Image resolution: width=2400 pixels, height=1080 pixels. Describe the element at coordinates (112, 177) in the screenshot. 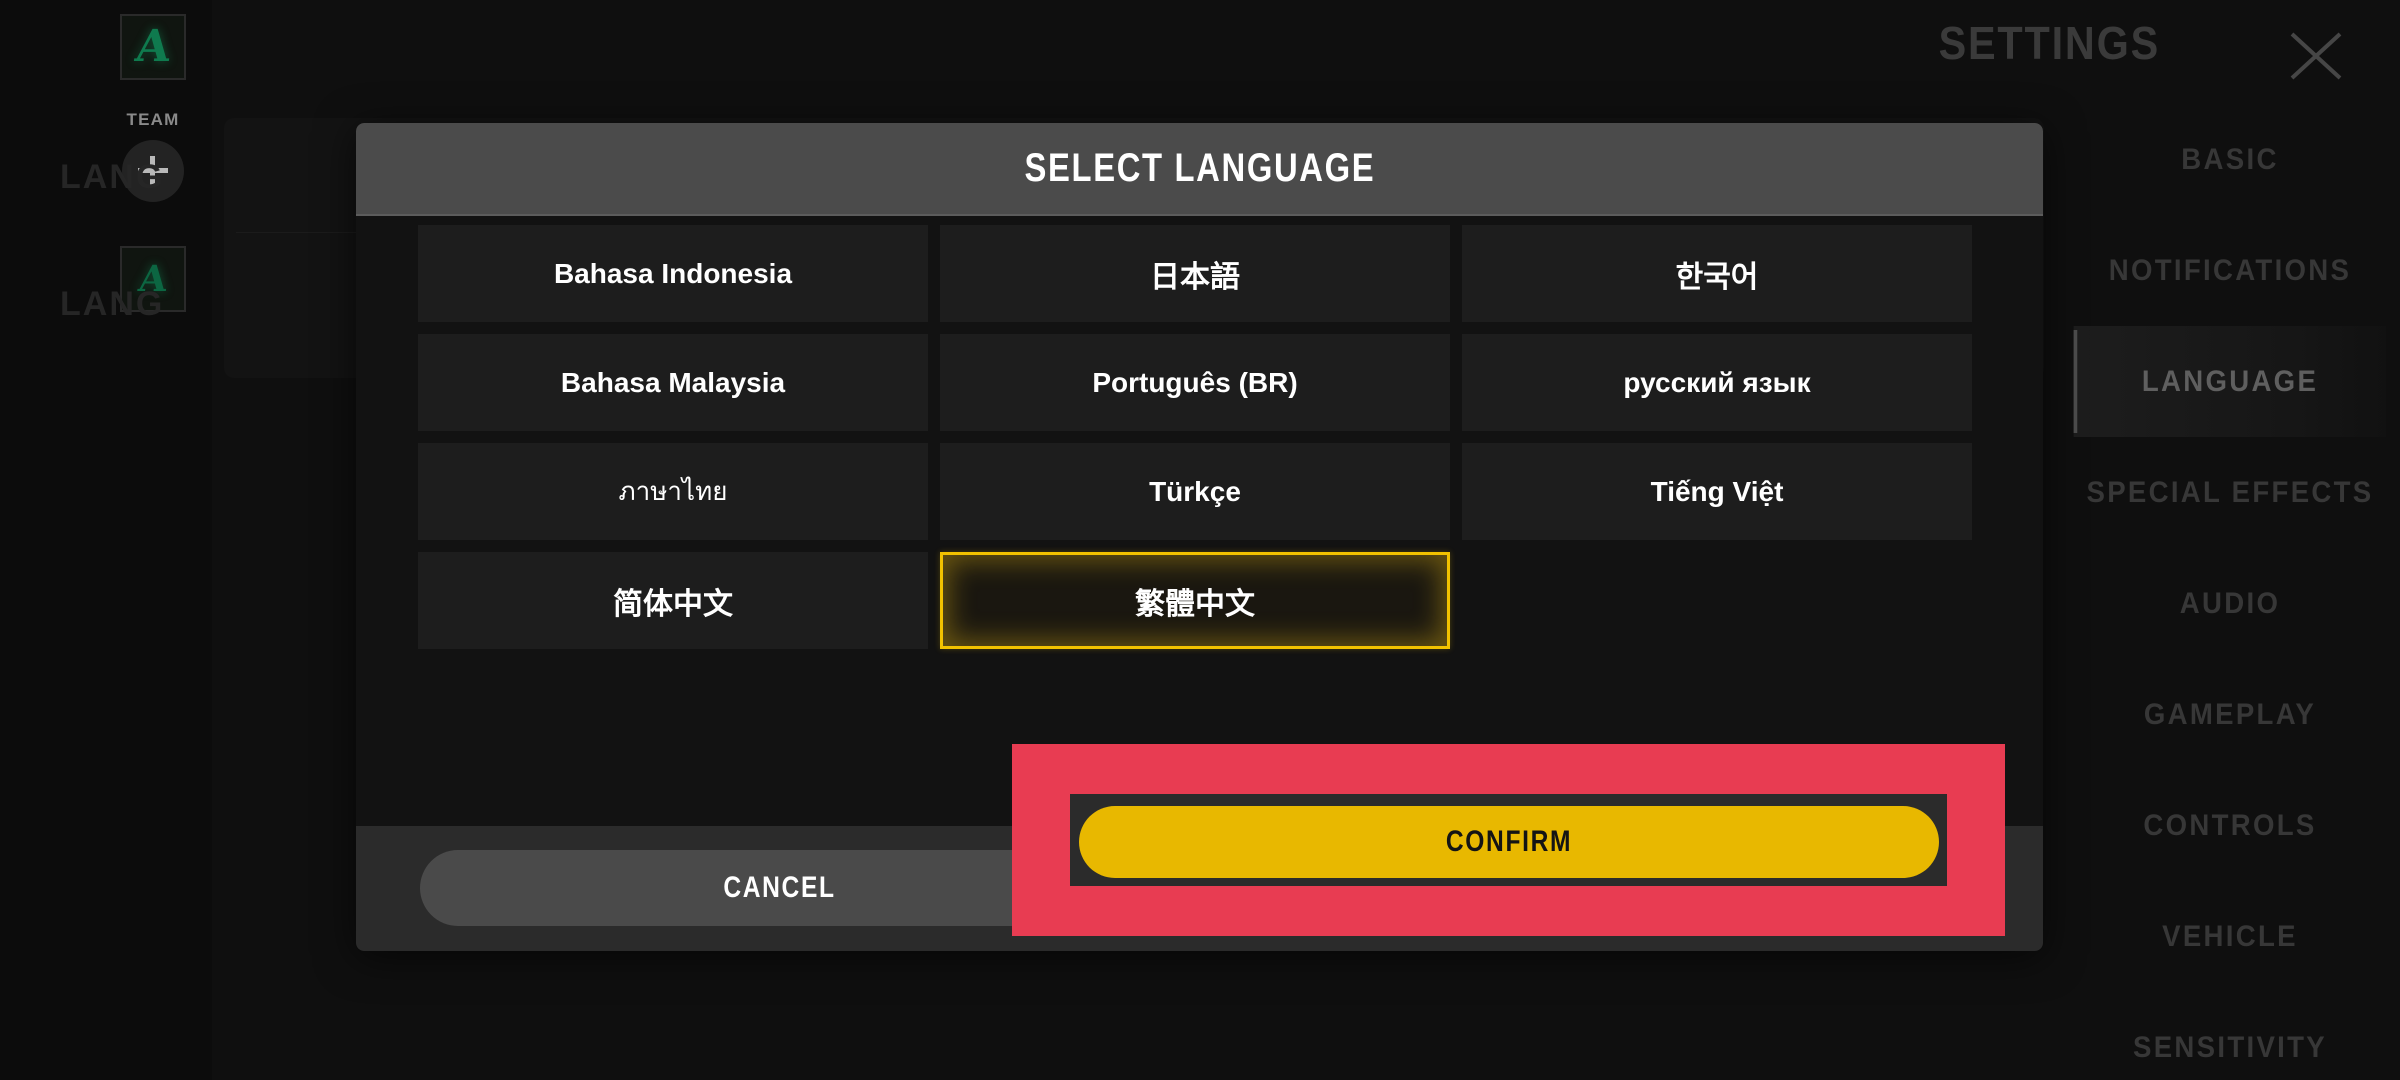

I see `background-row-label-1: LANG` at that location.